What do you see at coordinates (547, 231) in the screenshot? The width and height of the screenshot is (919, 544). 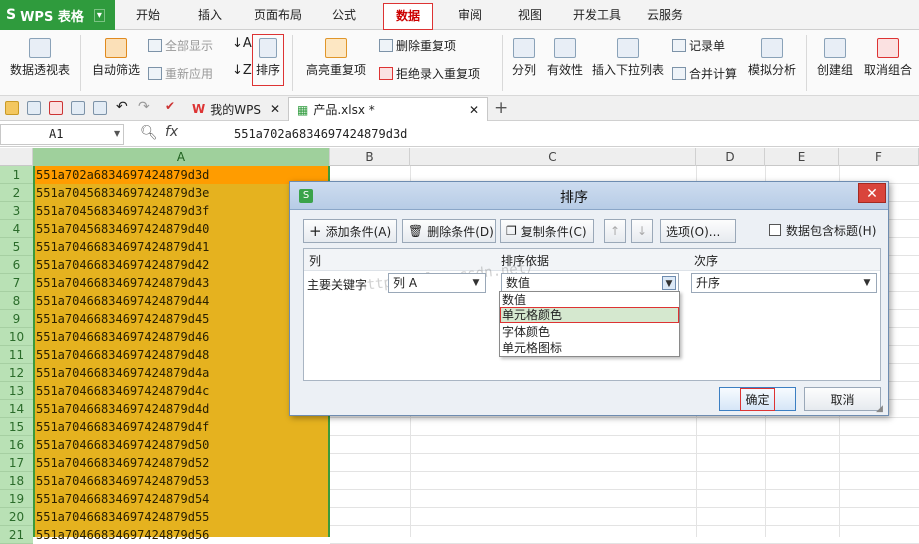 I see `copy-condition-button: ❐ 复制条件(C)` at bounding box center [547, 231].